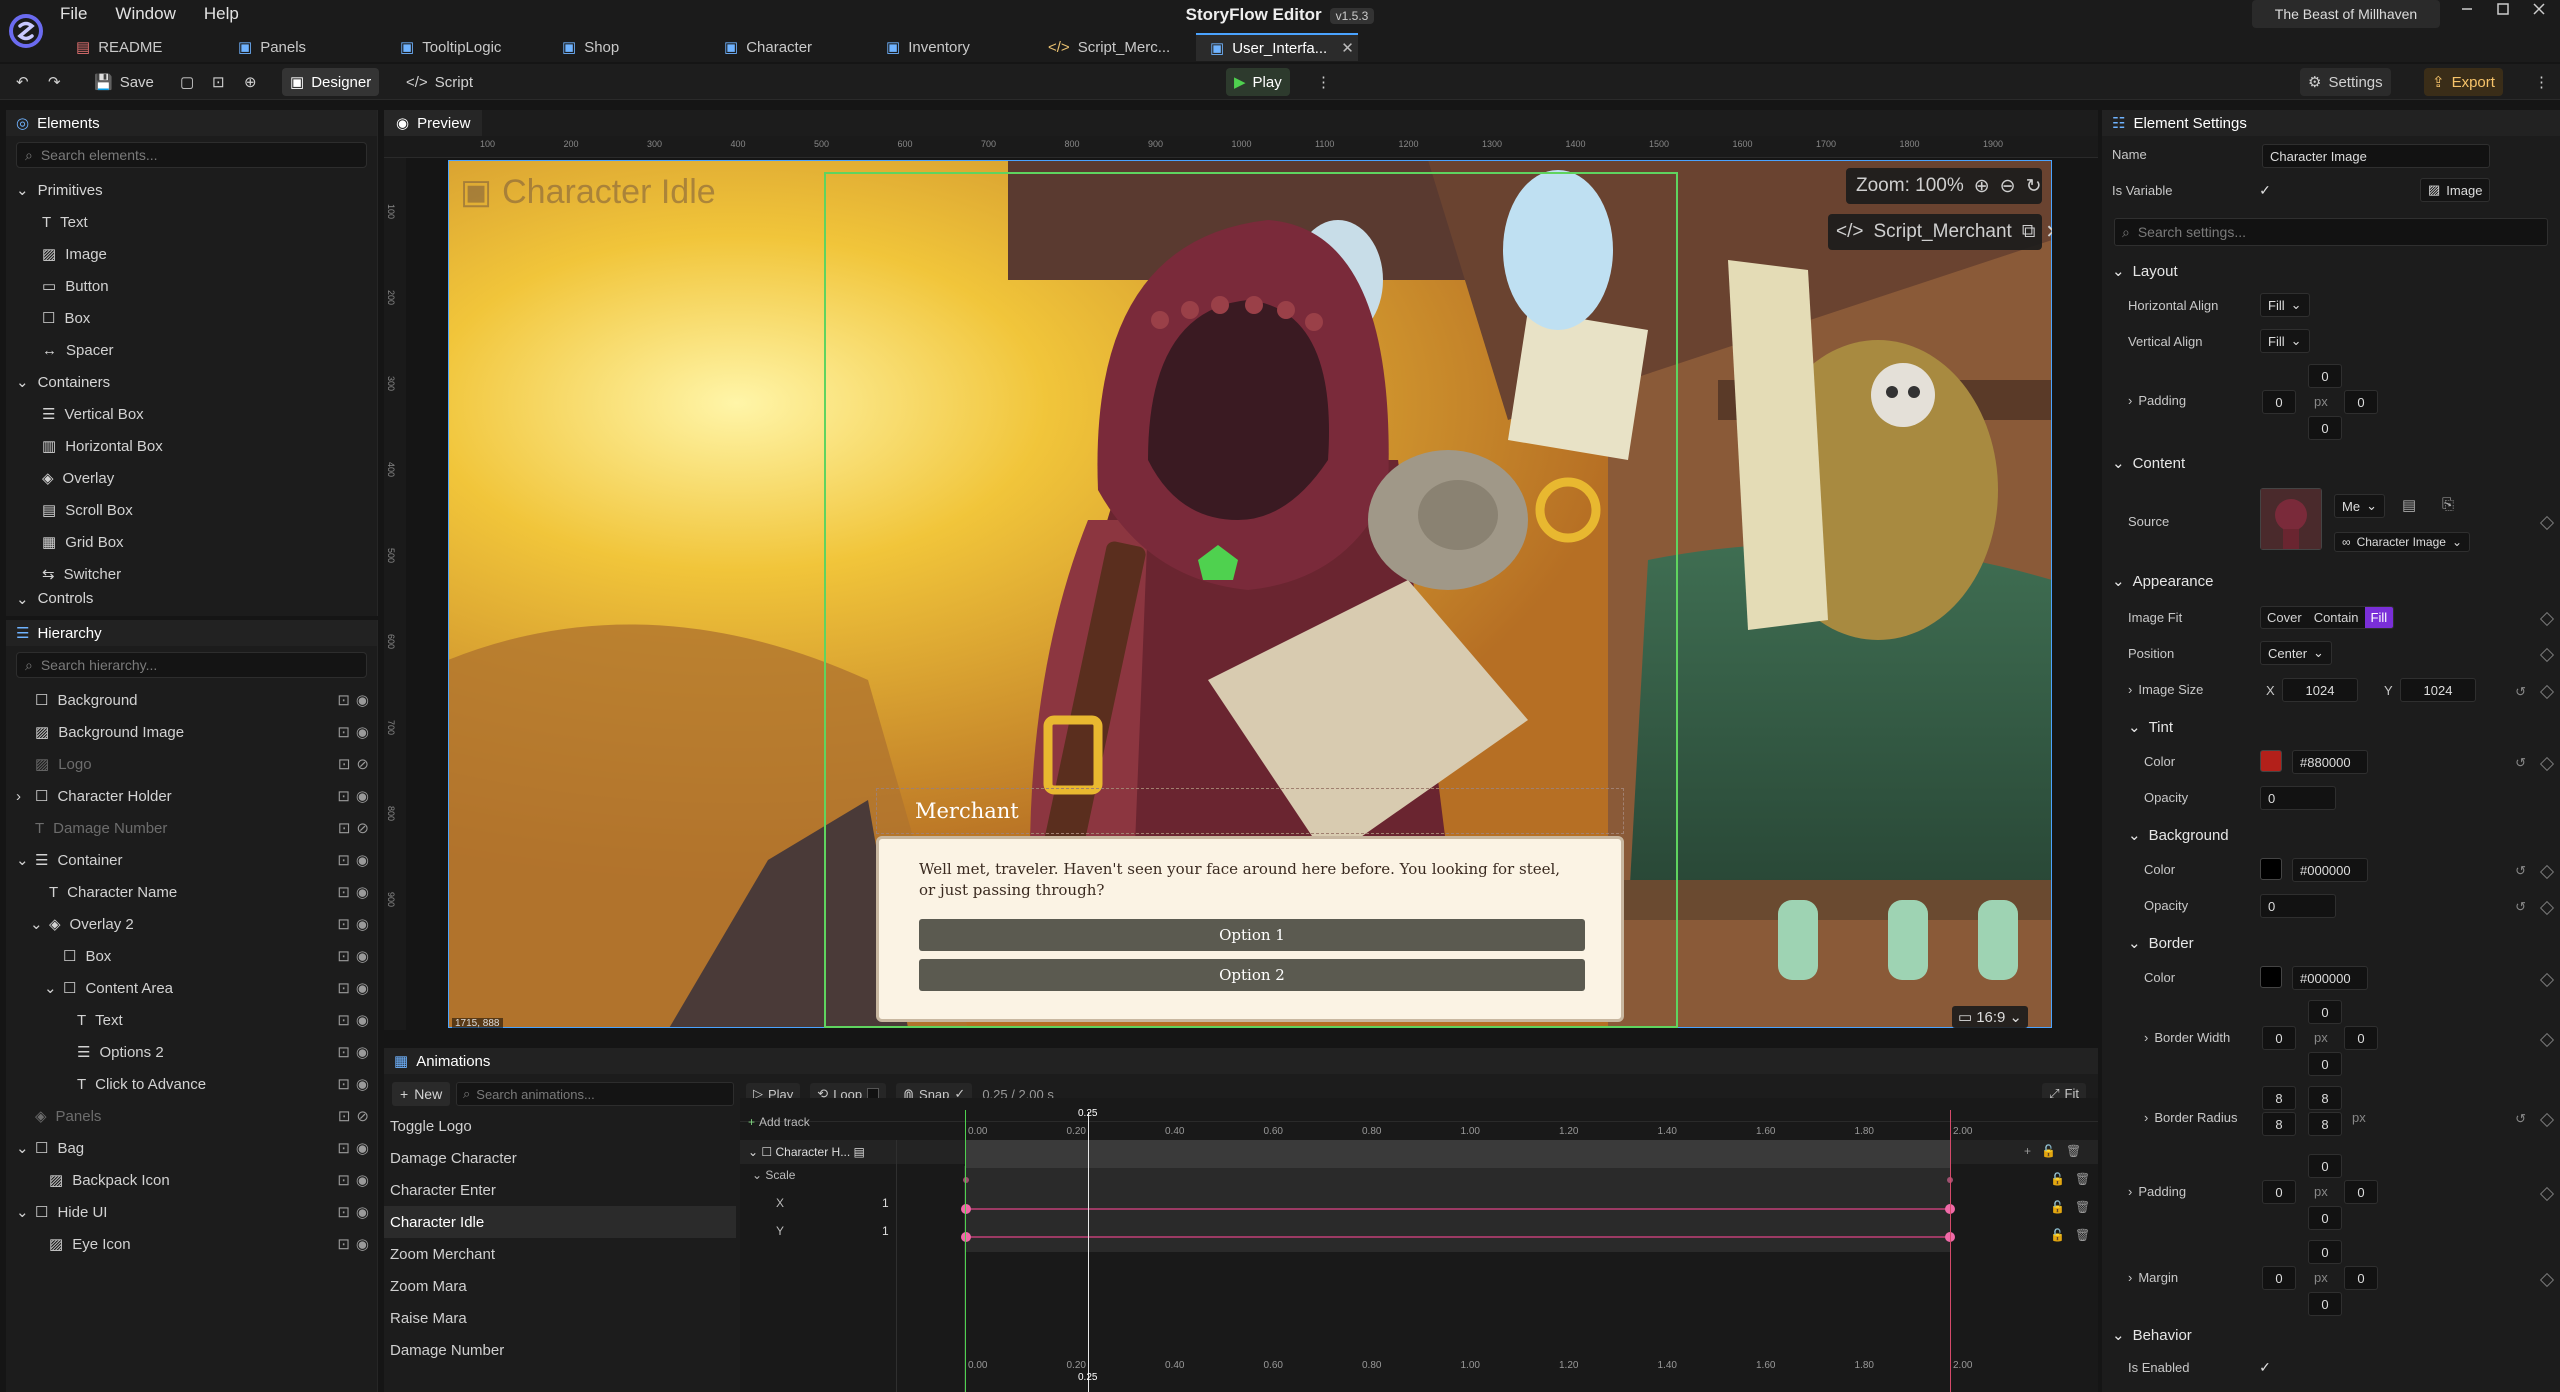 The image size is (2560, 1392). I want to click on more-icon: ⋮, so click(1323, 82).